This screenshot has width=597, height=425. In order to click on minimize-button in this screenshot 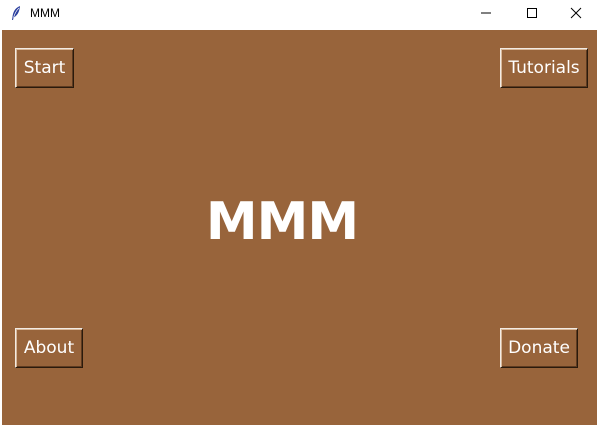, I will do `click(486, 13)`.